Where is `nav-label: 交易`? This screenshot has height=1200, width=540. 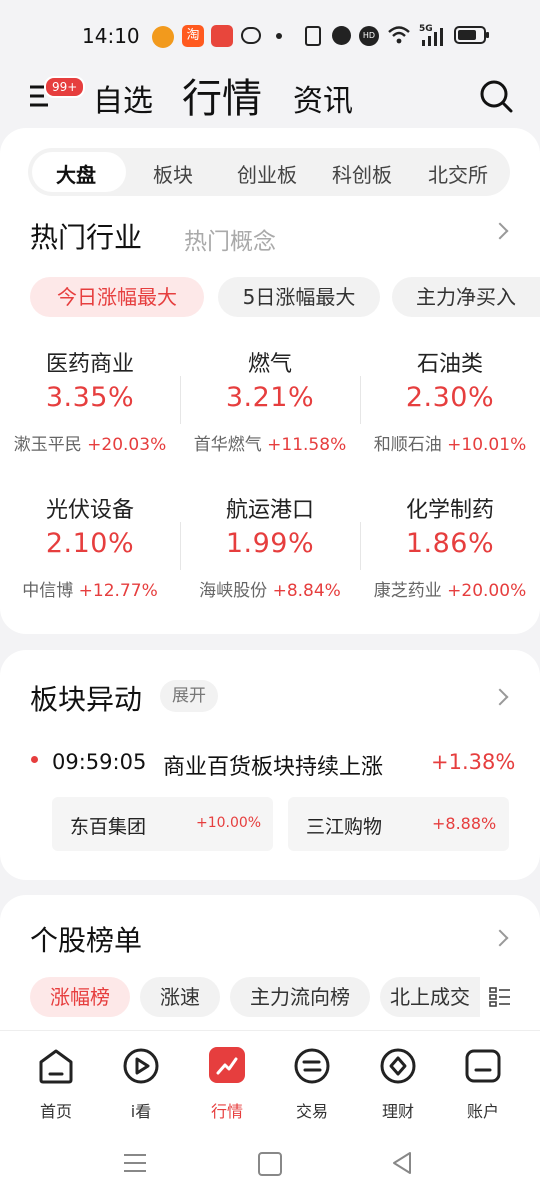
nav-label: 交易 is located at coordinates (311, 1111).